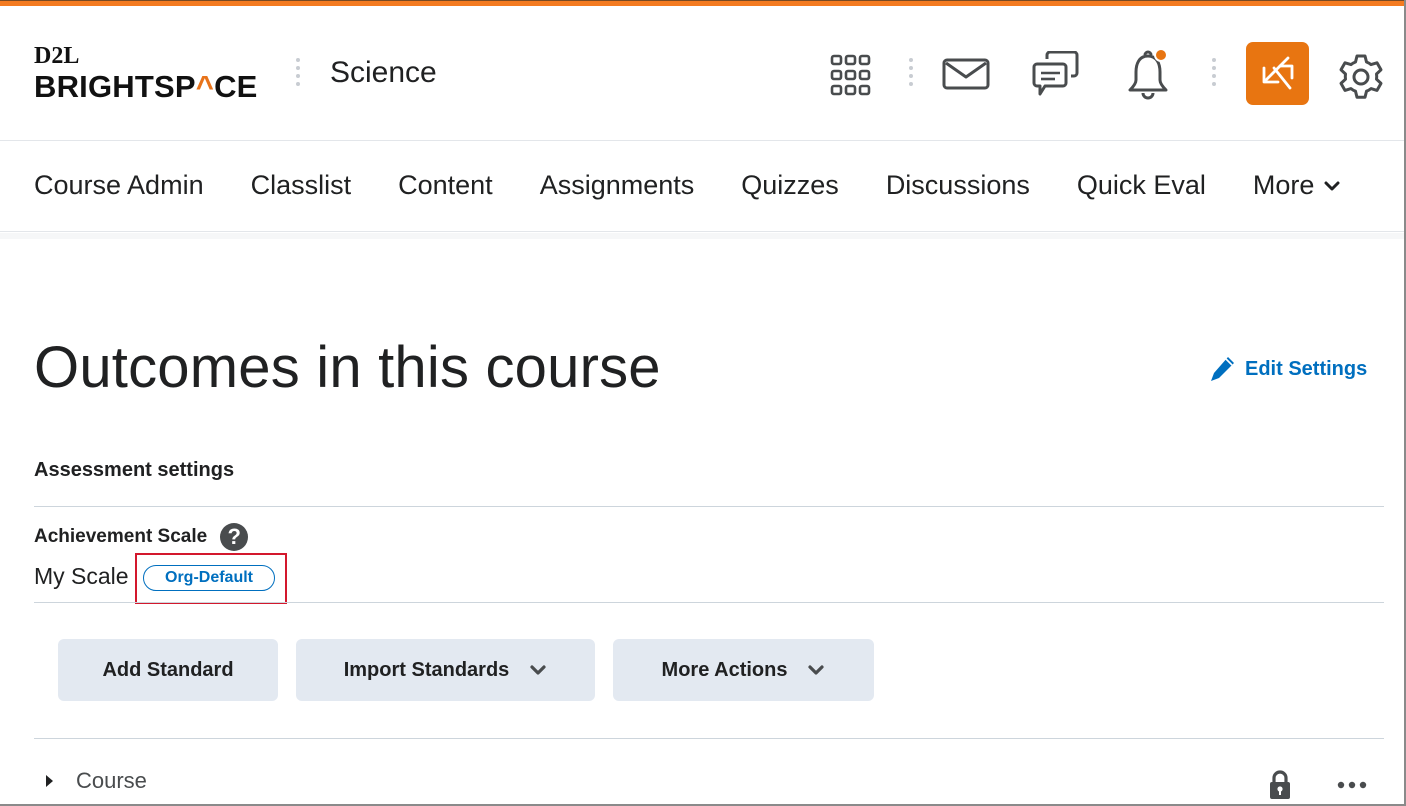 This screenshot has width=1406, height=806. Describe the element at coordinates (1352, 785) in the screenshot. I see `more-options-icon` at that location.